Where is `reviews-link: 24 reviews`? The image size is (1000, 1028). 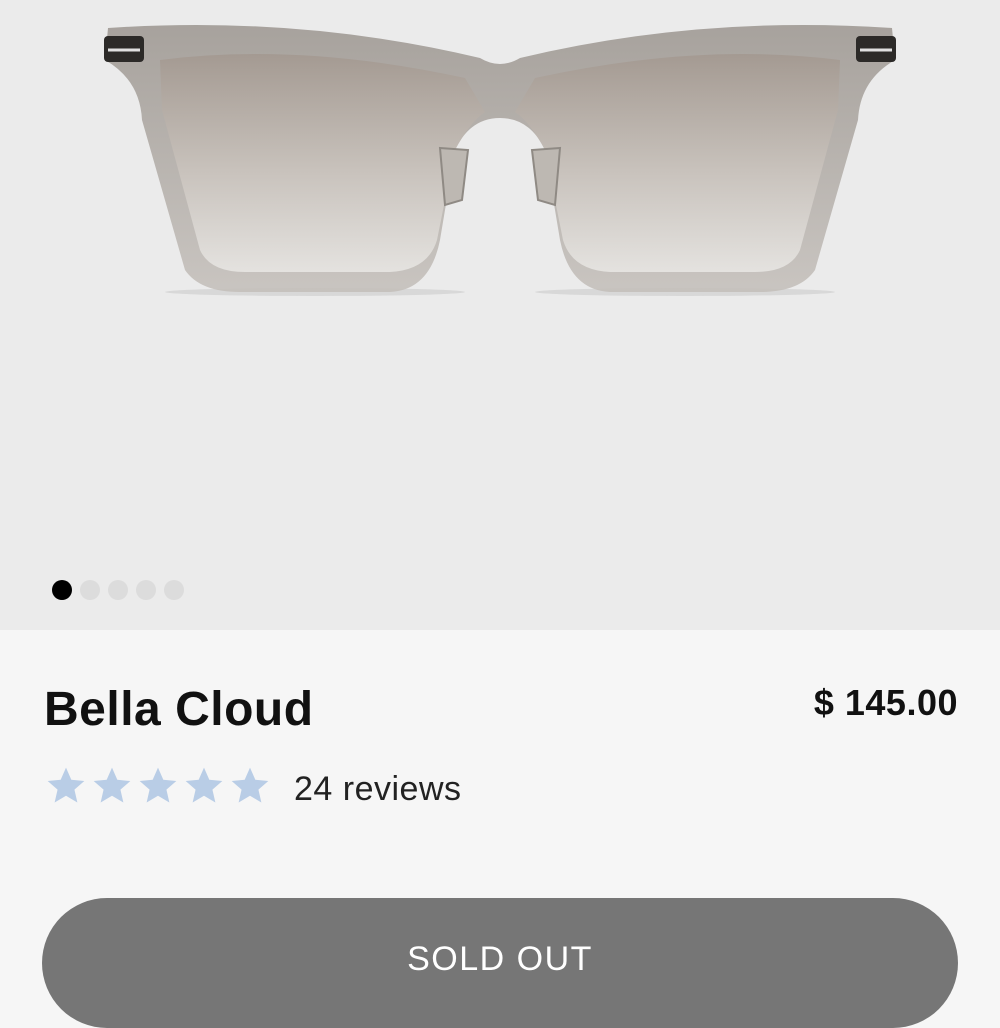
reviews-link: 24 reviews is located at coordinates (378, 789).